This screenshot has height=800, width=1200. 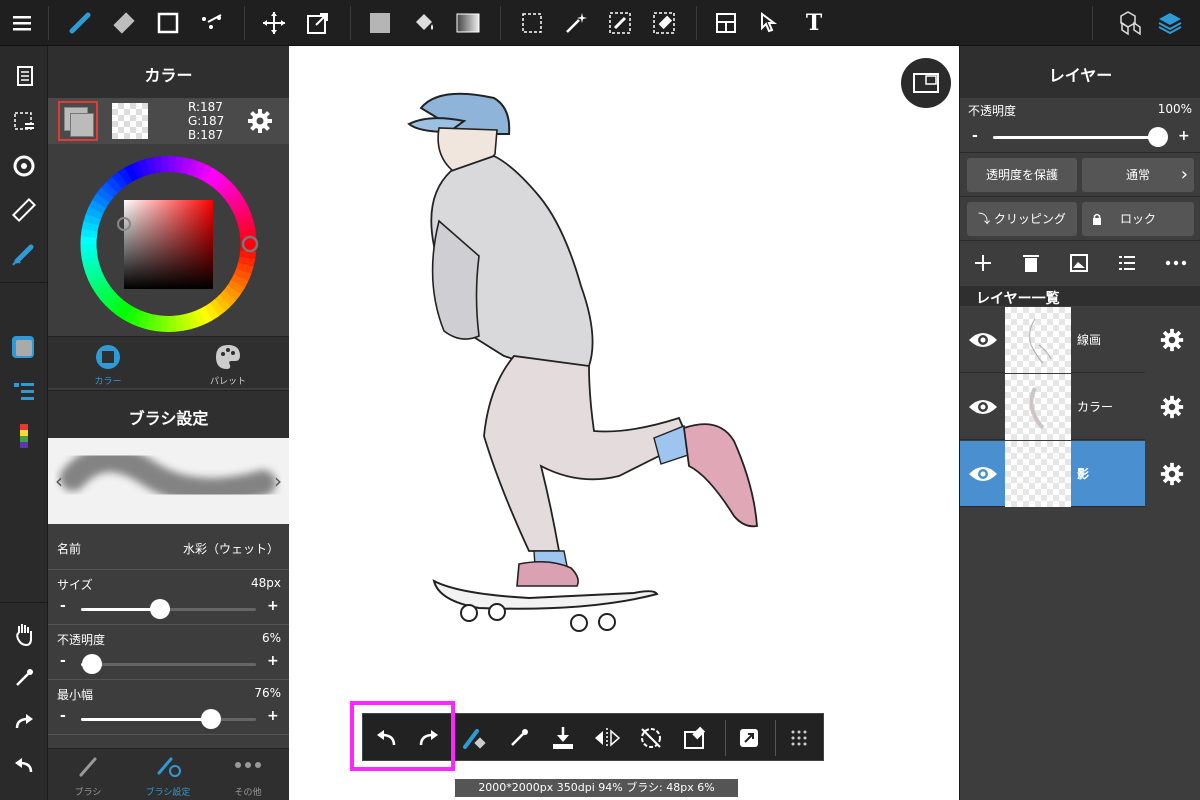 I want to click on color-wheel, so click(x=168, y=240).